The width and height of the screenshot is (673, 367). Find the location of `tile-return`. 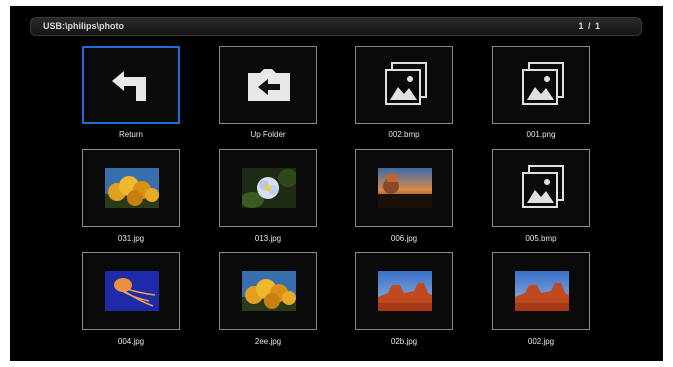

tile-return is located at coordinates (131, 85).